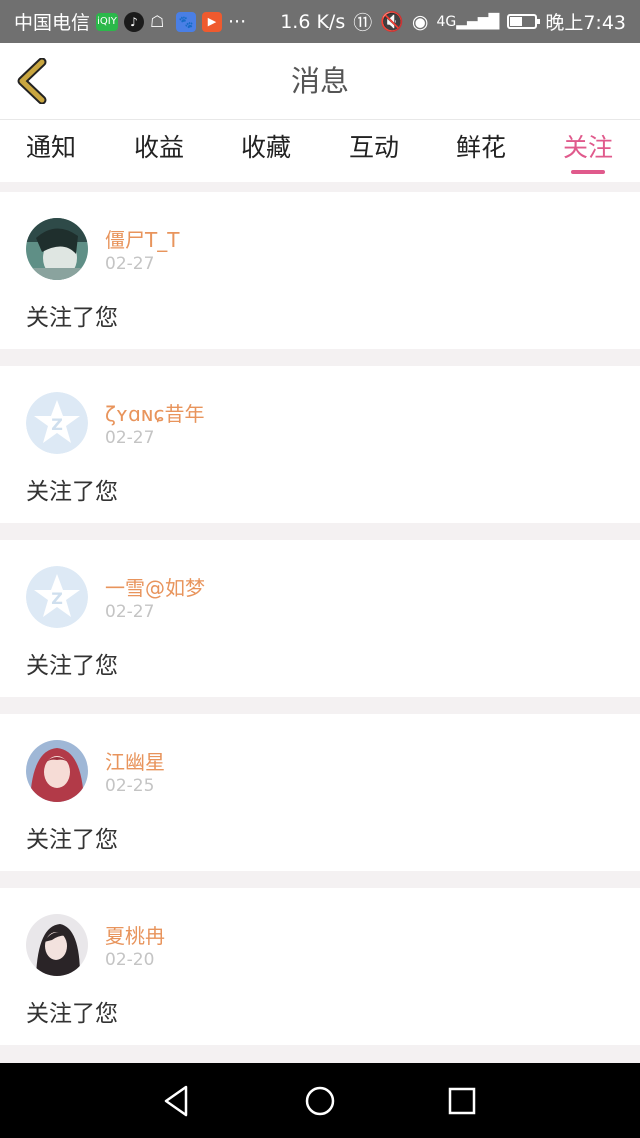 Image resolution: width=640 pixels, height=1138 pixels. I want to click on list-item: Z 一雪@如梦 02-27 关注了您, so click(320, 618).